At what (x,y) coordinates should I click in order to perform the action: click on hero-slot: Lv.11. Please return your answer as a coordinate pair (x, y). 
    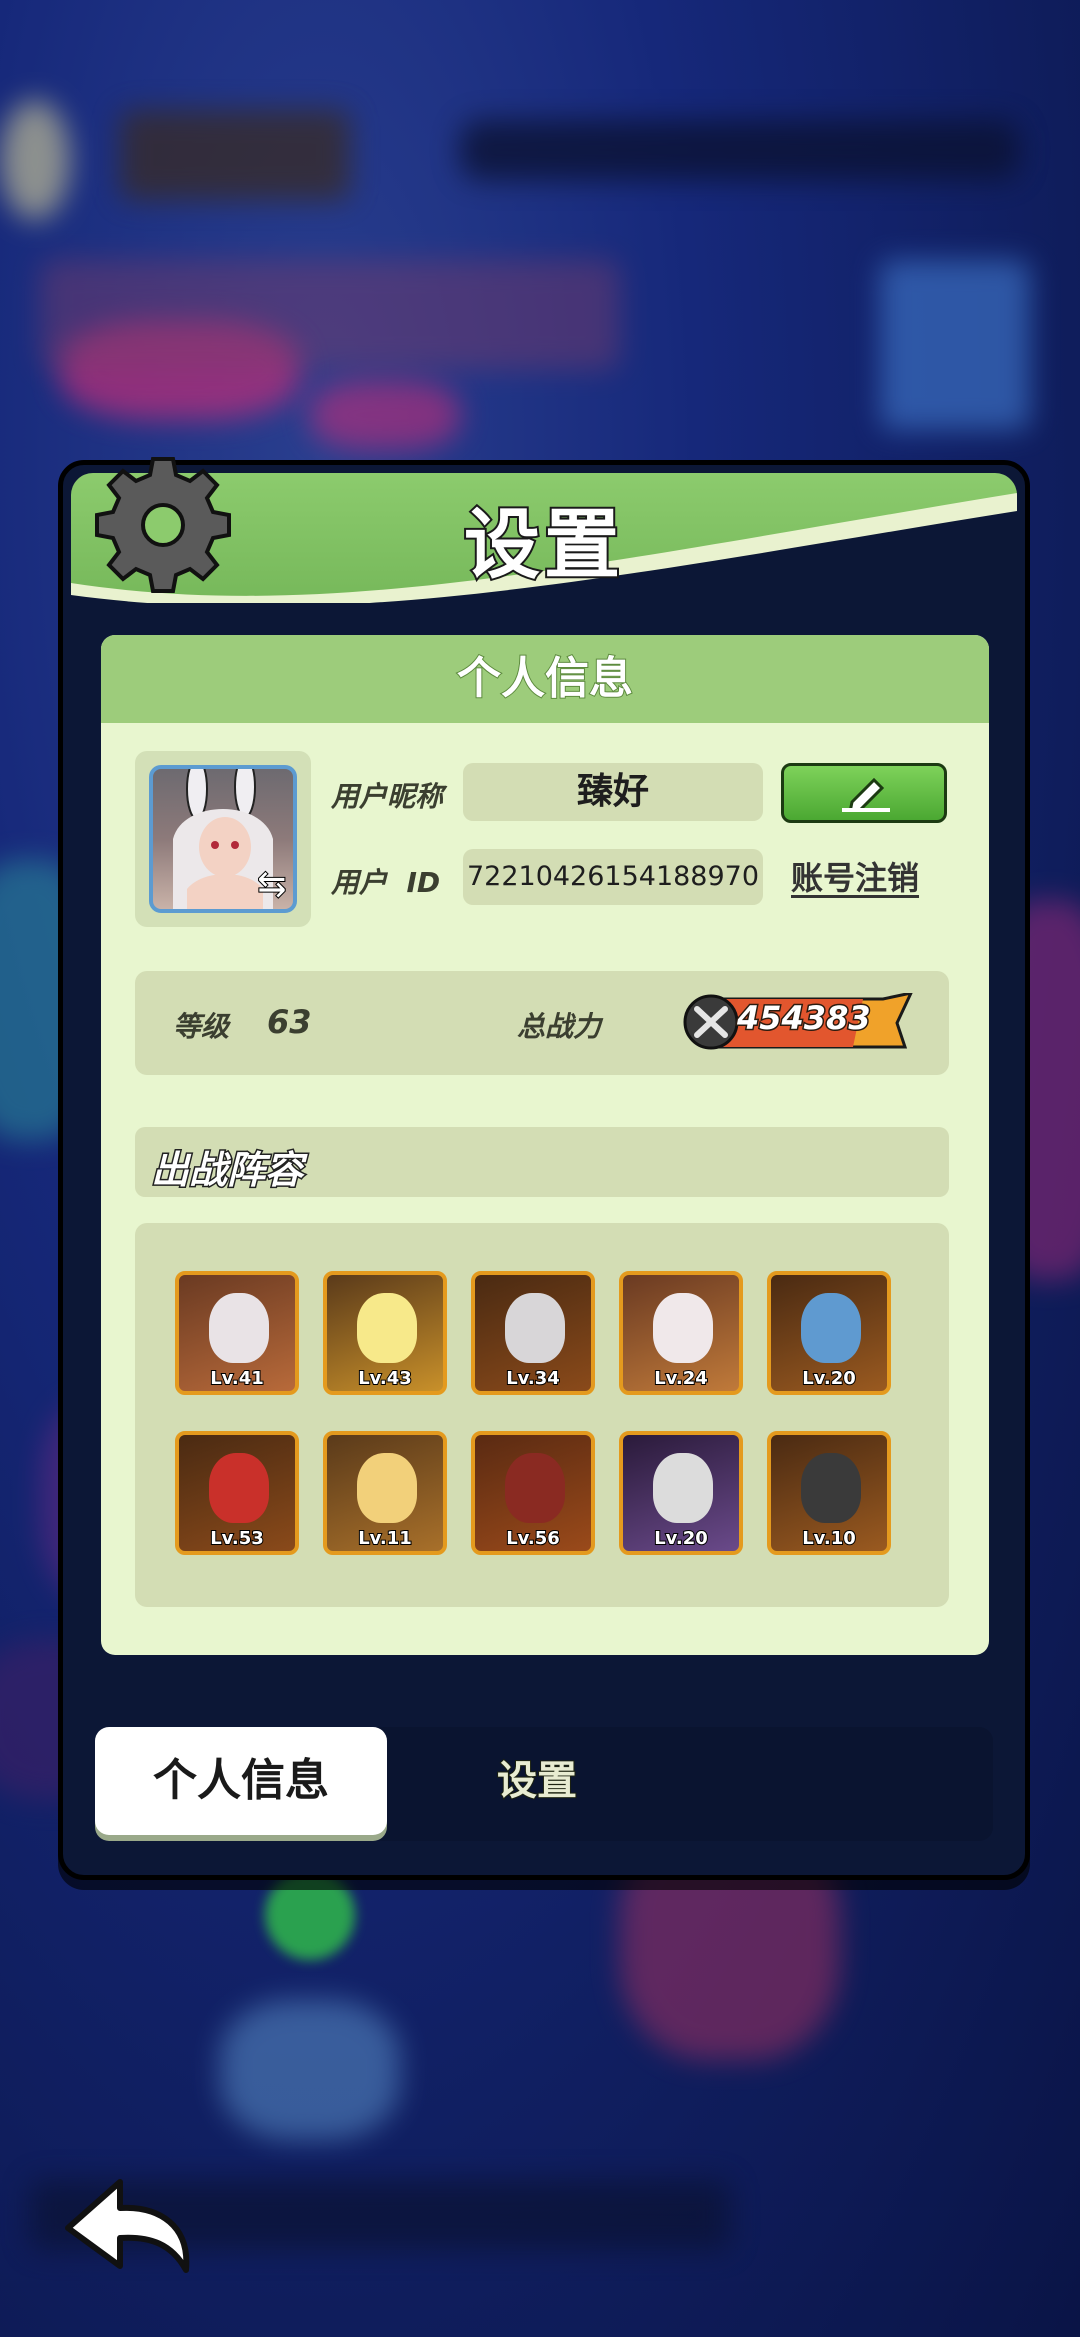
    Looking at the image, I should click on (385, 1493).